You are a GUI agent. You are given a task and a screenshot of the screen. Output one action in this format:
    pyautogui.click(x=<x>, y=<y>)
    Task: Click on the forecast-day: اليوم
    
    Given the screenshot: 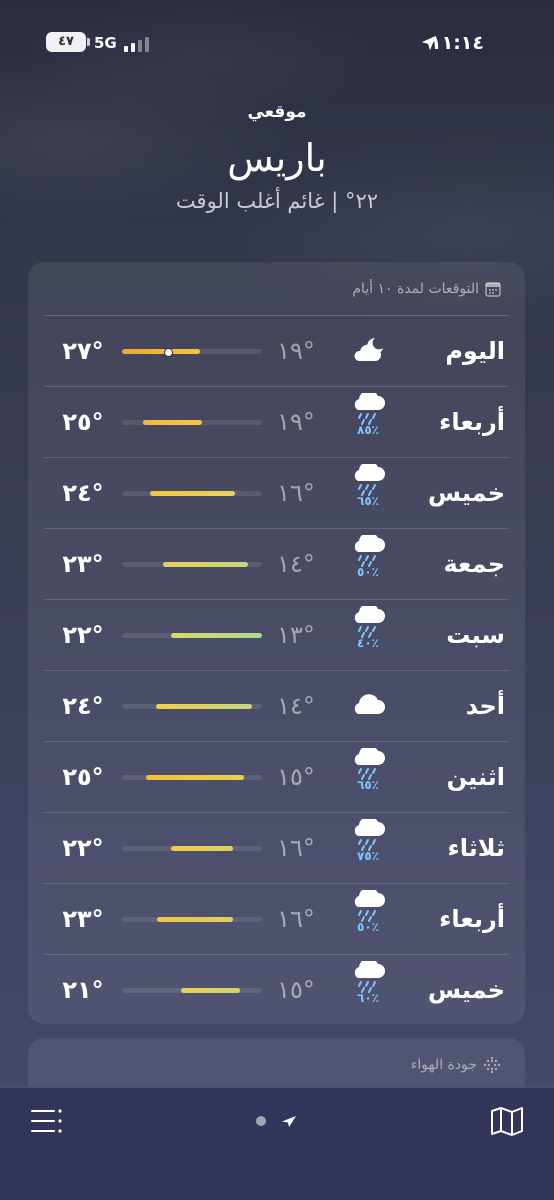 What is the action you would take?
    pyautogui.click(x=475, y=351)
    